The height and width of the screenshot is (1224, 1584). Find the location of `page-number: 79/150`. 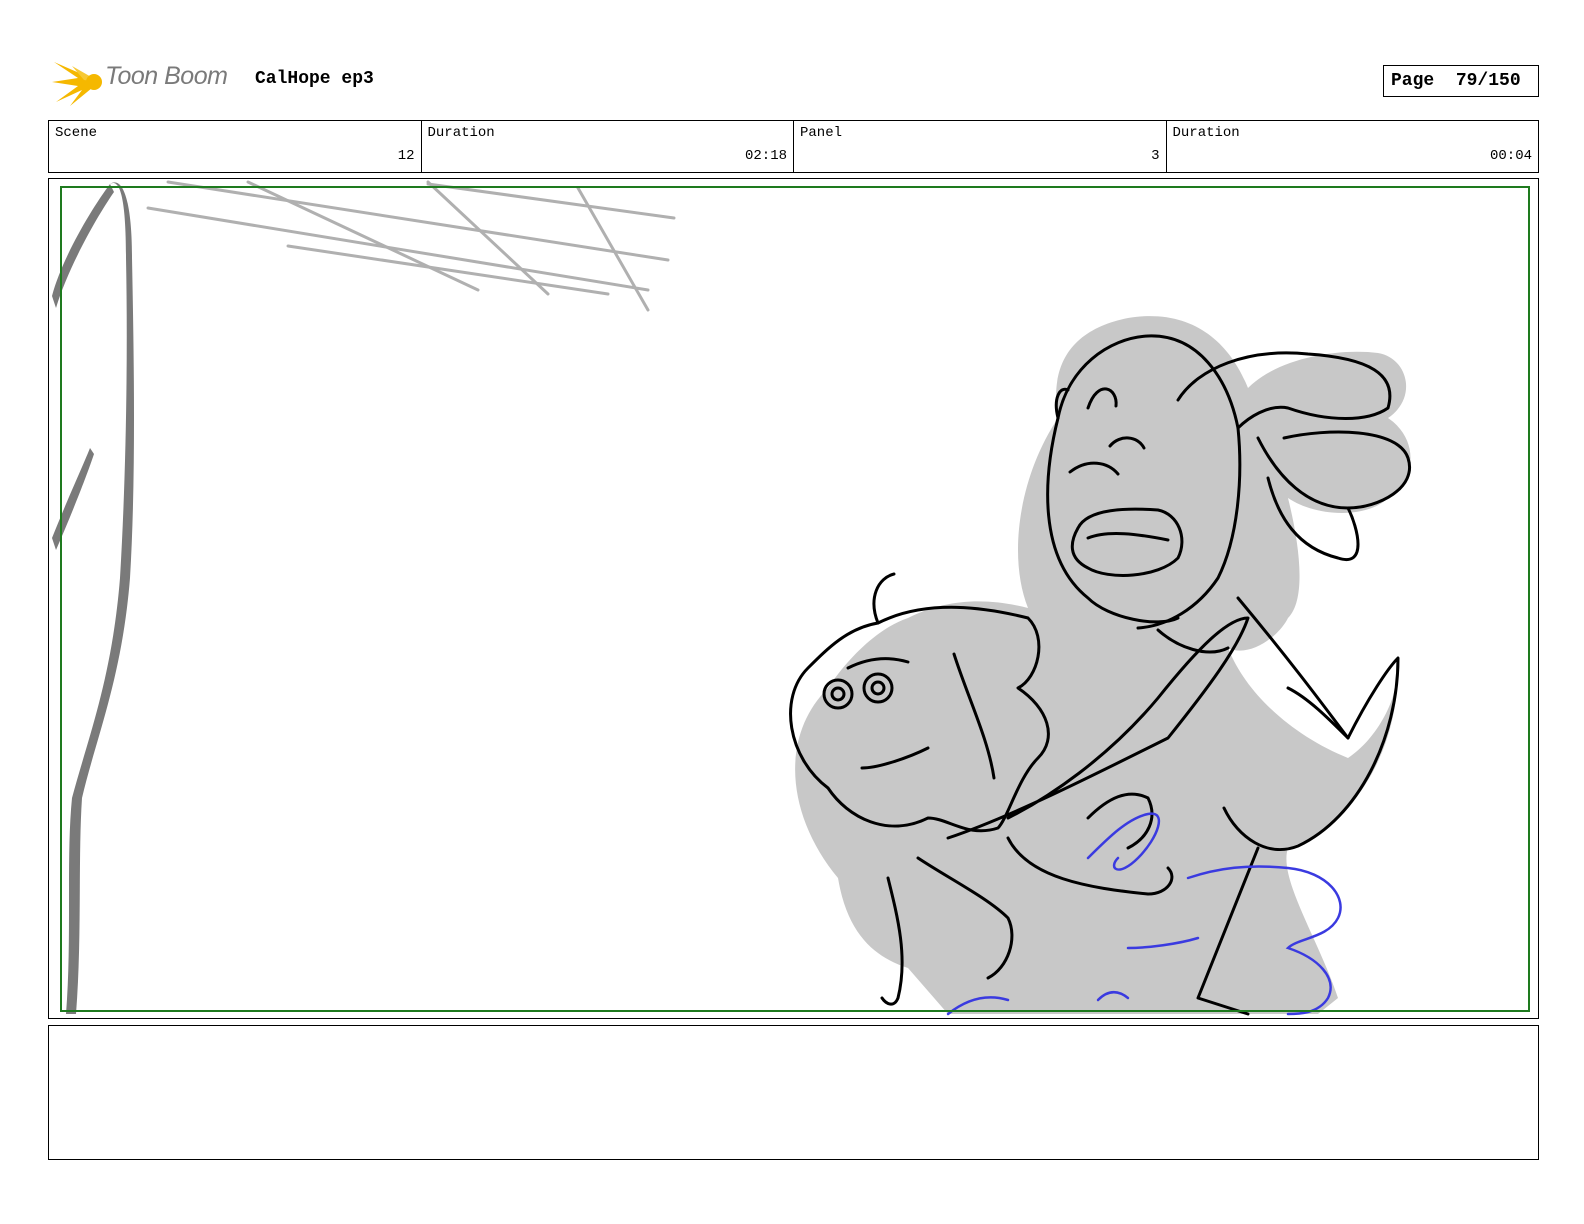

page-number: 79/150 is located at coordinates (1488, 81).